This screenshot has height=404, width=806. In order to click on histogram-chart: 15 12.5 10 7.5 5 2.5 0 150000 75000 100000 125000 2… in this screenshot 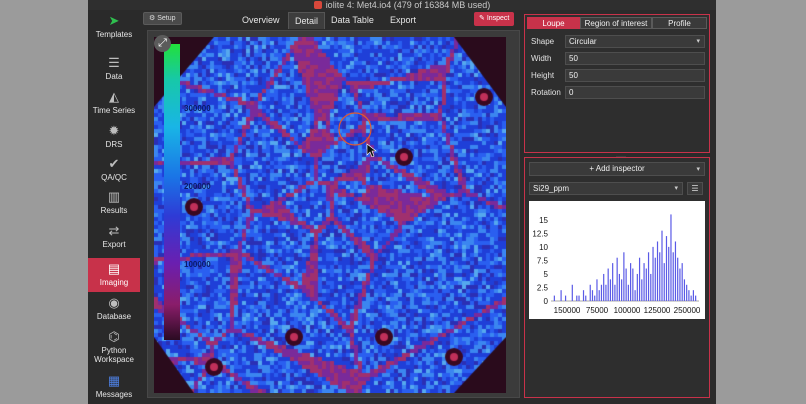, I will do `click(617, 260)`.